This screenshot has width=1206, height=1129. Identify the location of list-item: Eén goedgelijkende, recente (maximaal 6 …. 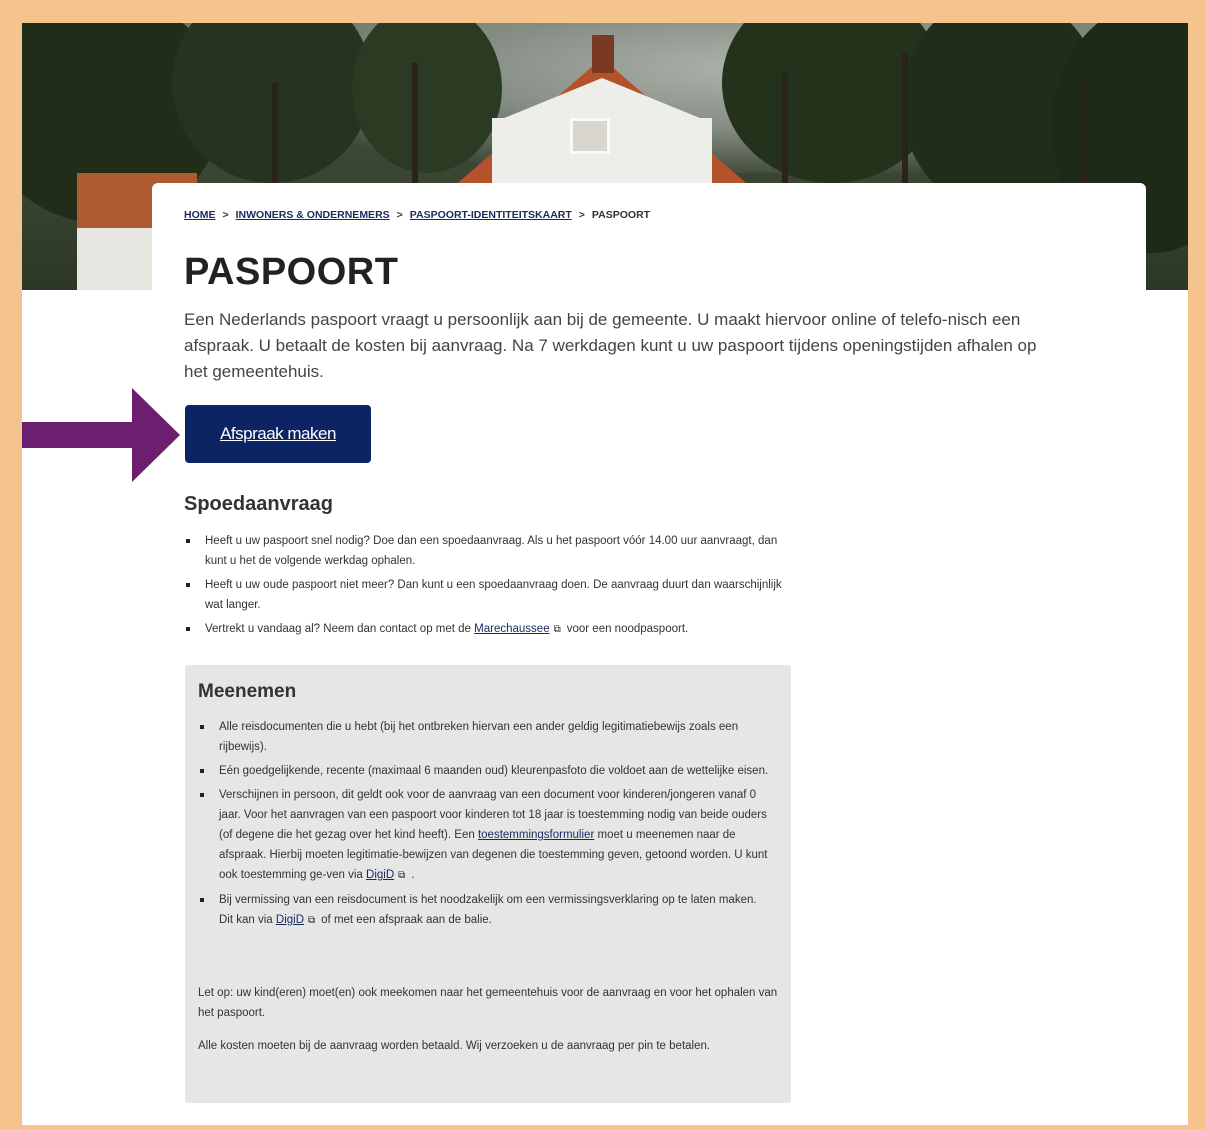
(484, 771).